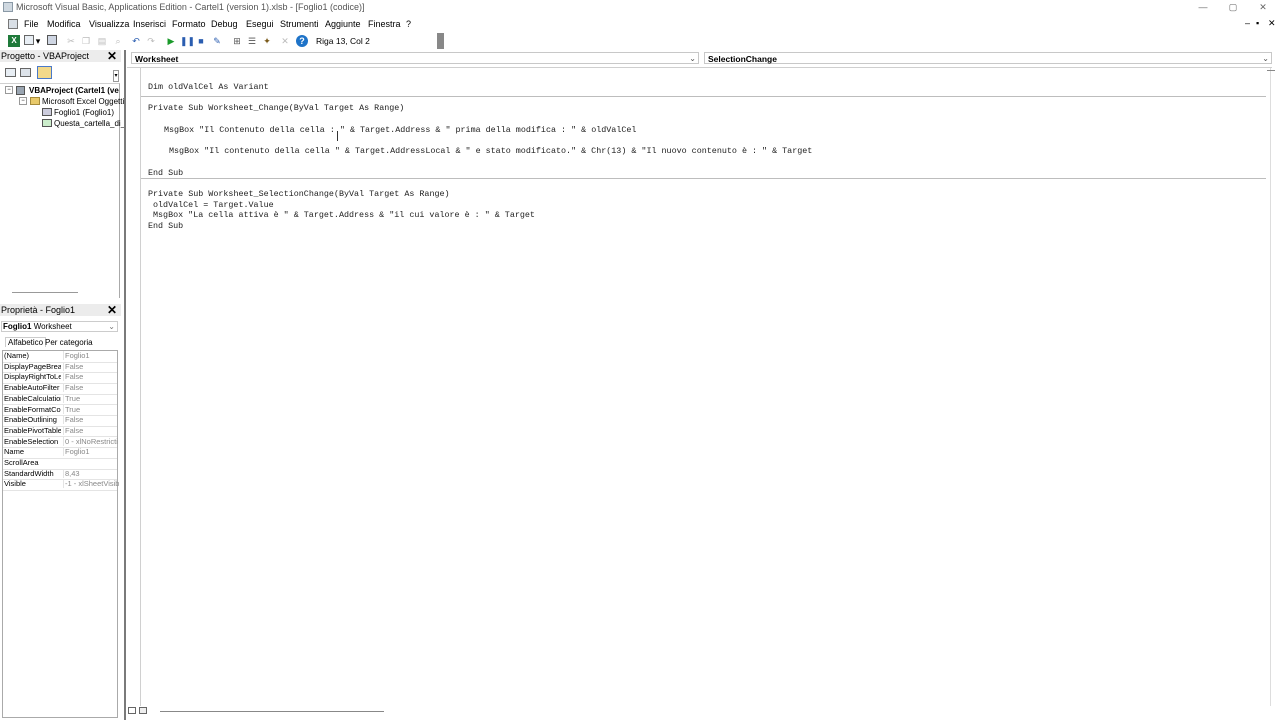 The height and width of the screenshot is (720, 1280). Describe the element at coordinates (187, 41) in the screenshot. I see `break-icon: ❚❚` at that location.